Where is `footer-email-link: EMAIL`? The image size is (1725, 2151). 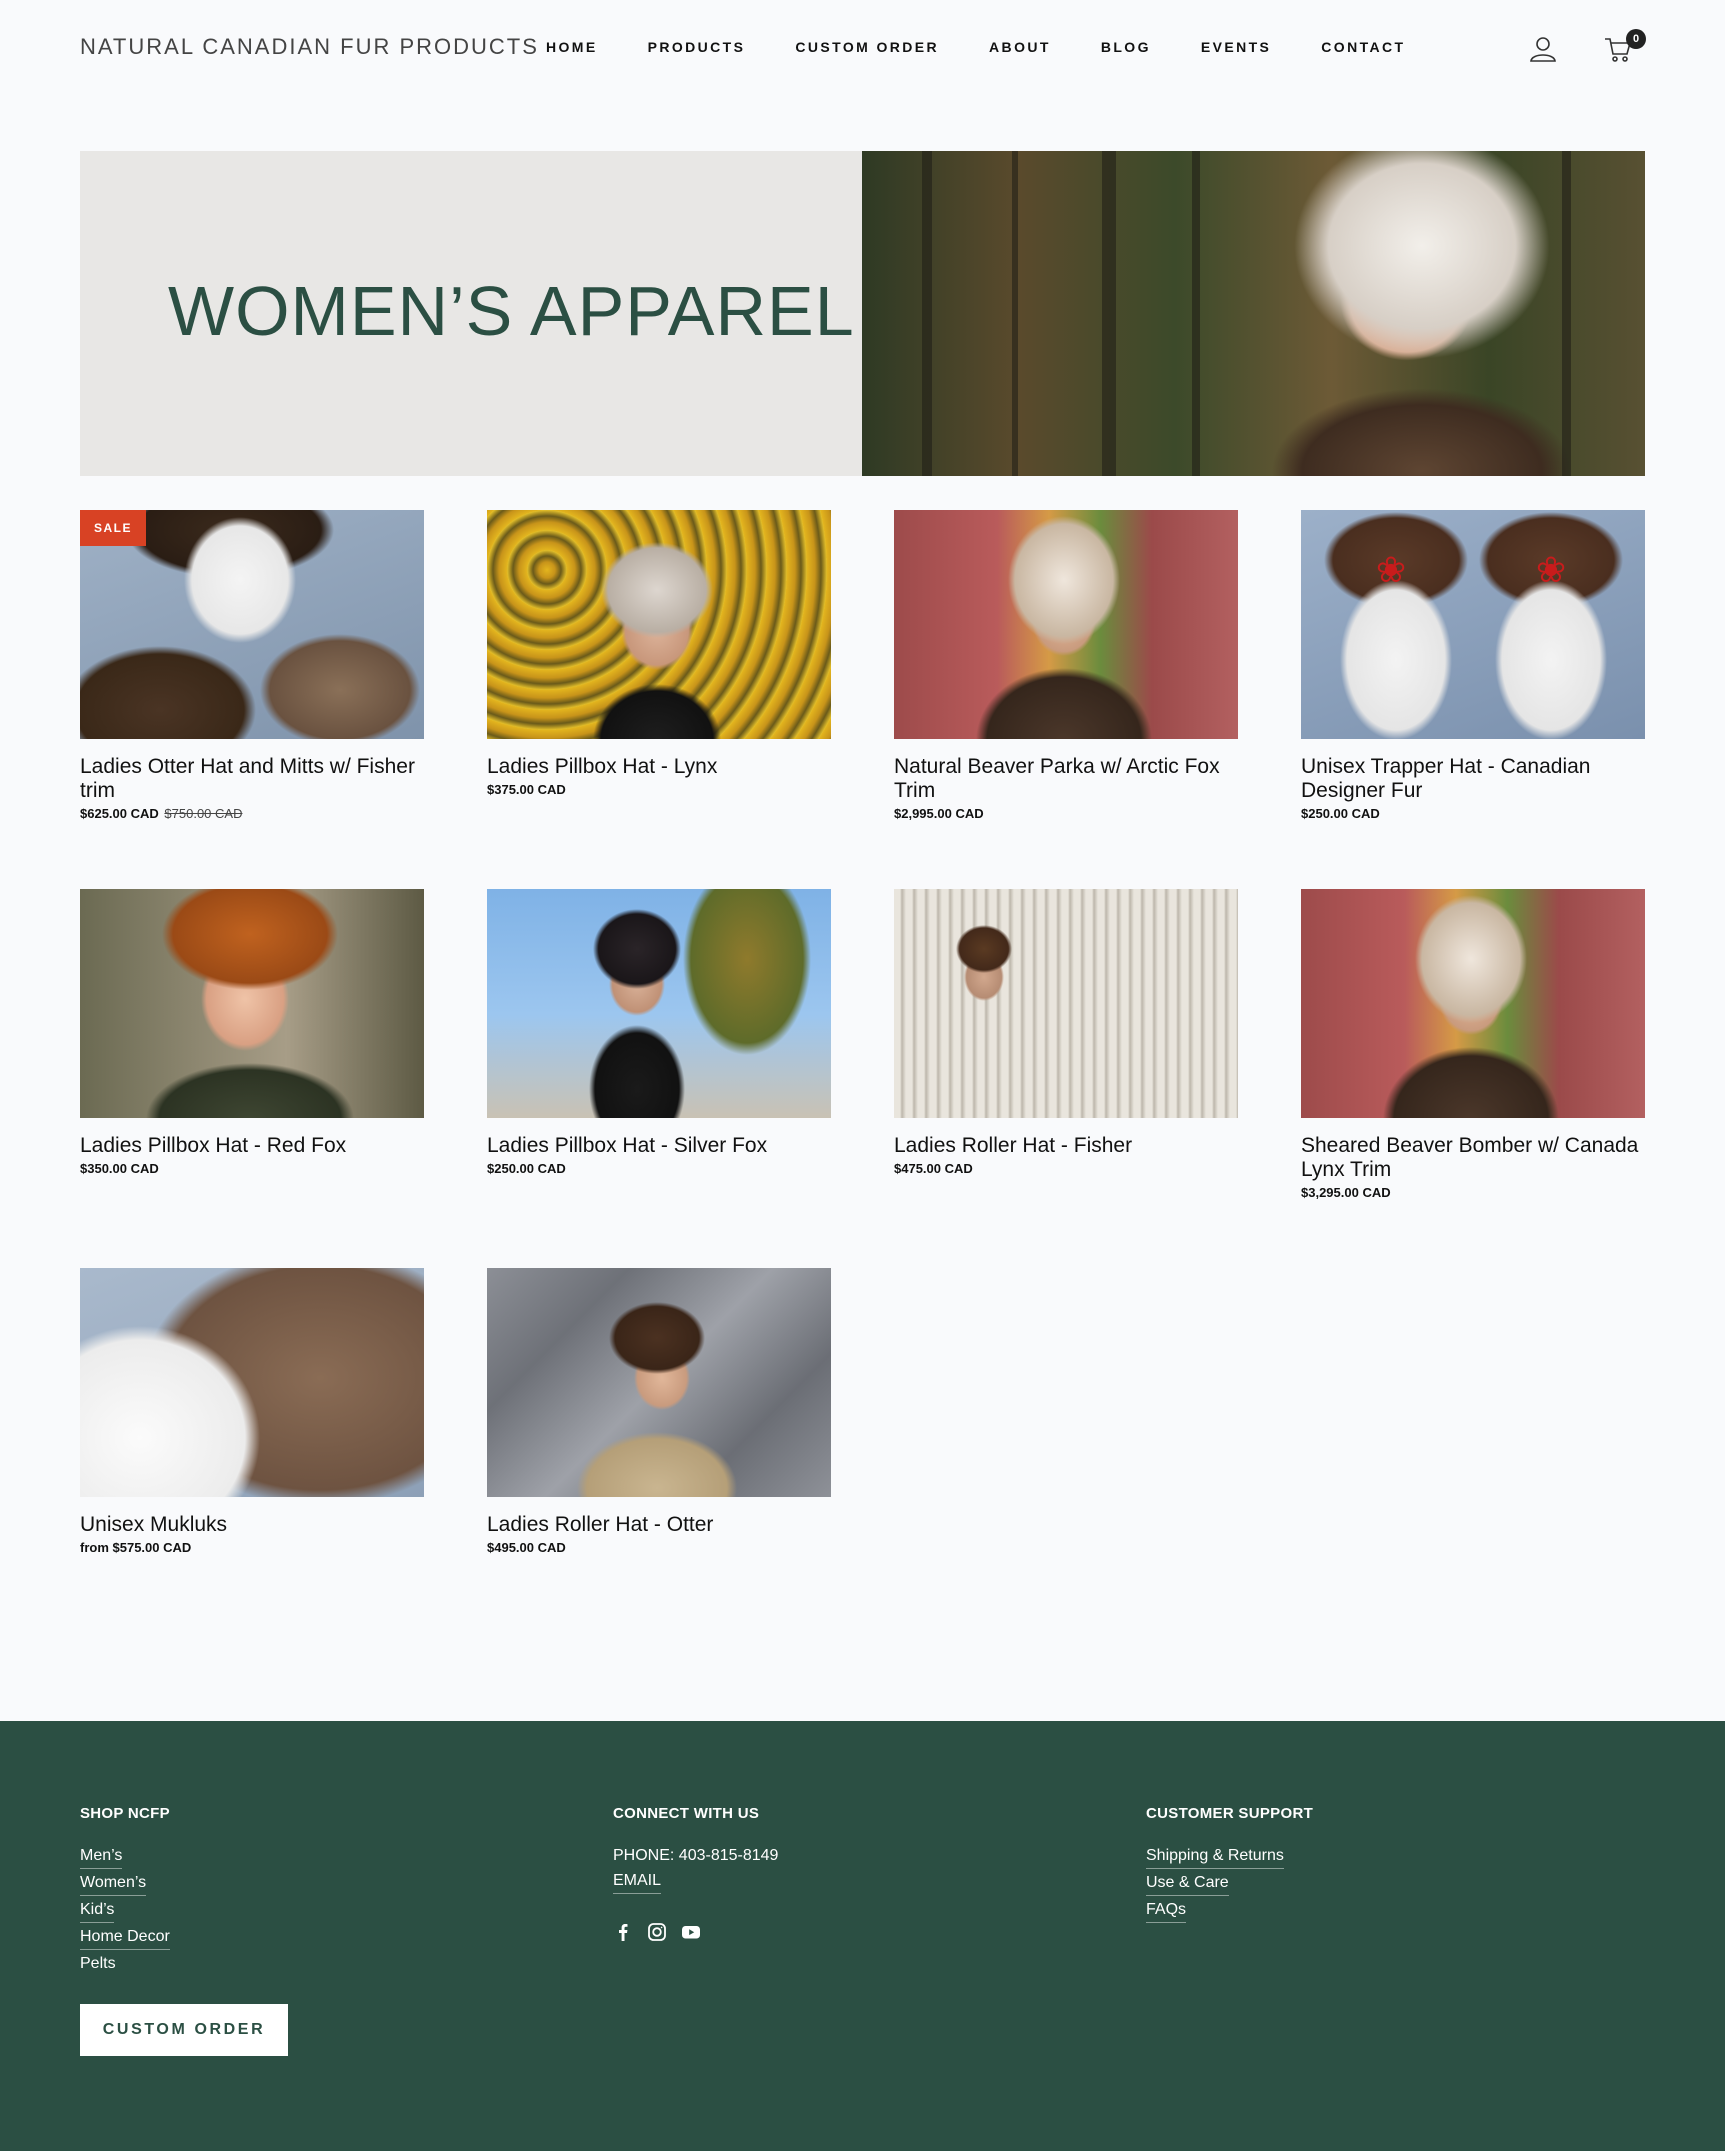
footer-email-link: EMAIL is located at coordinates (637, 1881).